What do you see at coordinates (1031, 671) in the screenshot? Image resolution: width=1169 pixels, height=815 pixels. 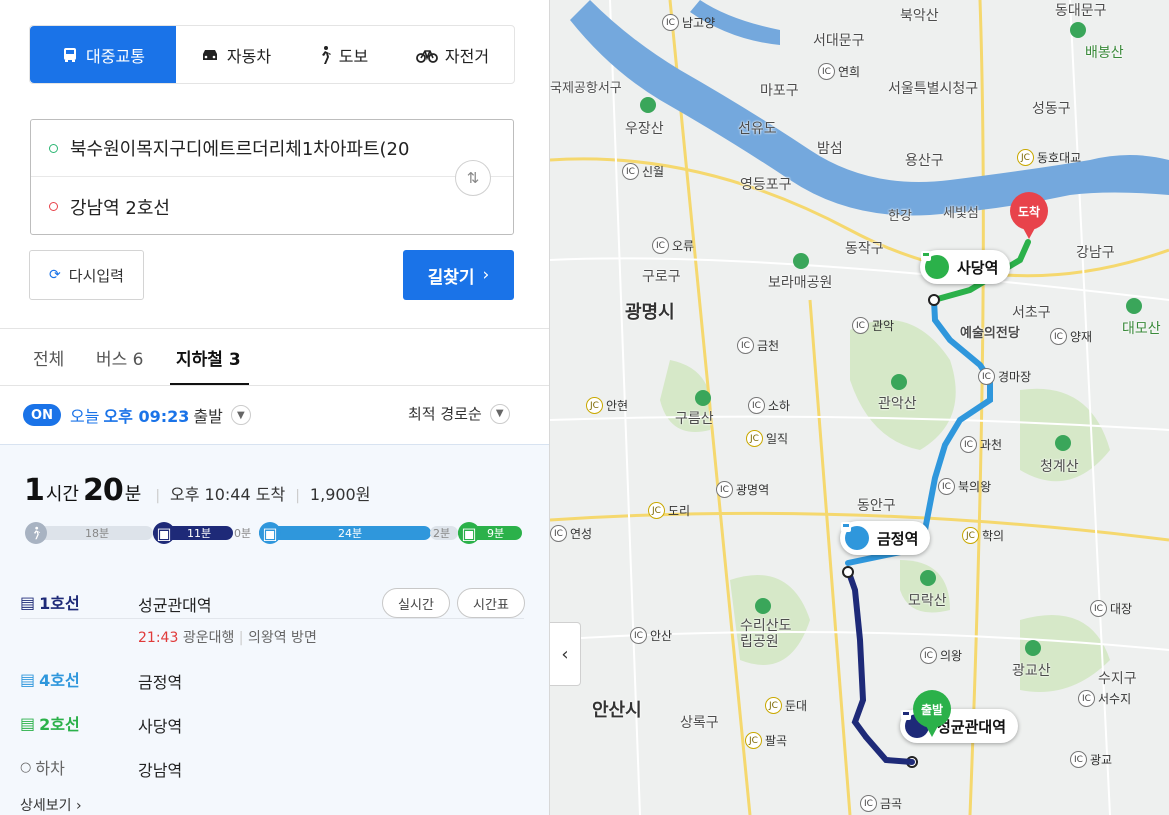 I see `map-label: 광교산` at bounding box center [1031, 671].